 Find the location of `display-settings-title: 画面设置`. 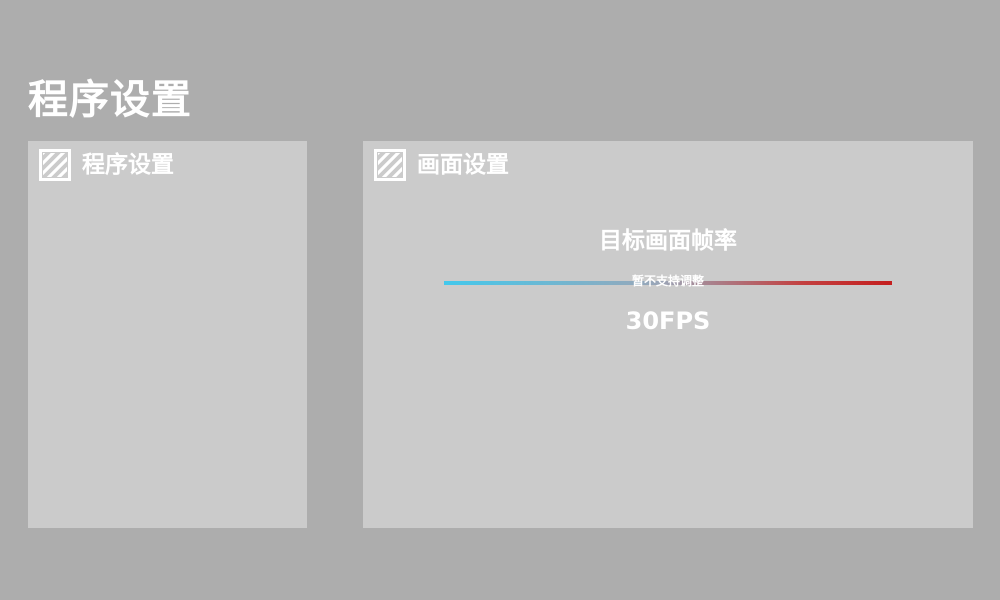

display-settings-title: 画面设置 is located at coordinates (463, 165).